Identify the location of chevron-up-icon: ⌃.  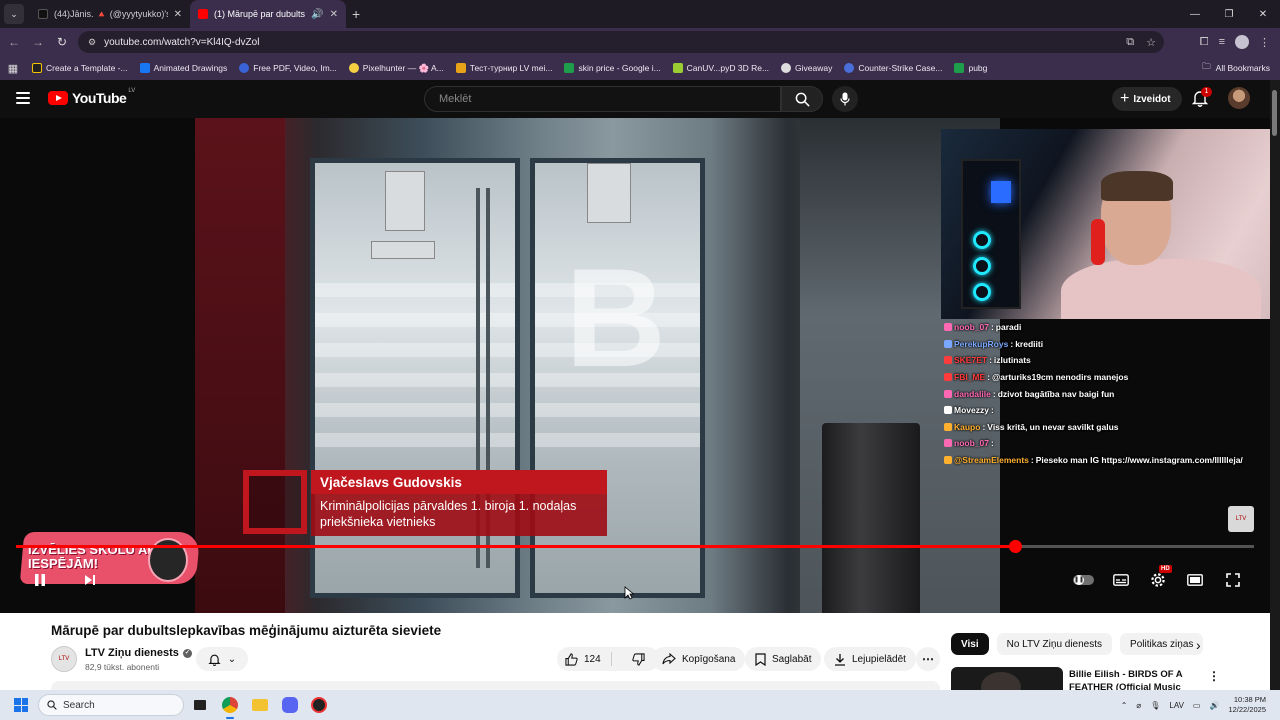
(1124, 705).